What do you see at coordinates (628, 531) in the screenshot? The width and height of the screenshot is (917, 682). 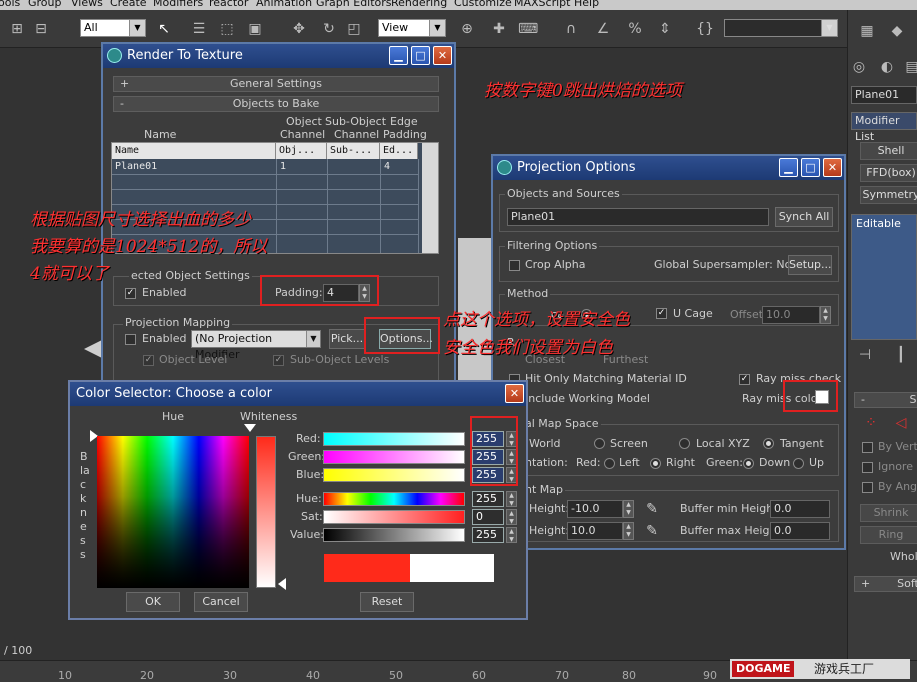 I see `max-height-spinner: ▲ ▼` at bounding box center [628, 531].